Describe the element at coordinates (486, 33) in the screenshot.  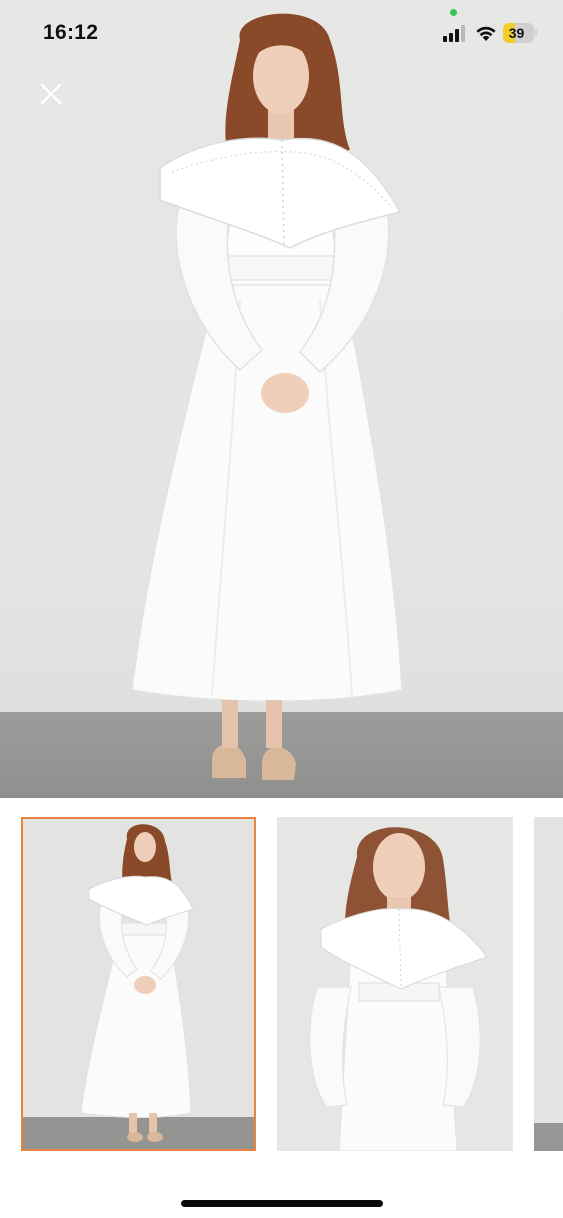
I see `wifi-icon` at that location.